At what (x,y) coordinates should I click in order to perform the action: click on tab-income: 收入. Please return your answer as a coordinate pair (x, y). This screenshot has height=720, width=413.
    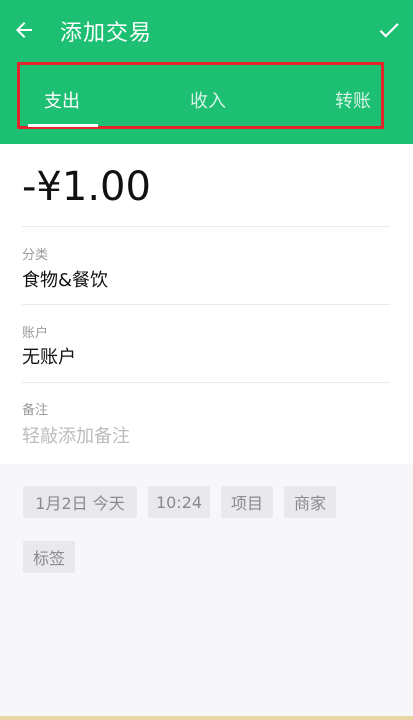
    Looking at the image, I should click on (208, 100).